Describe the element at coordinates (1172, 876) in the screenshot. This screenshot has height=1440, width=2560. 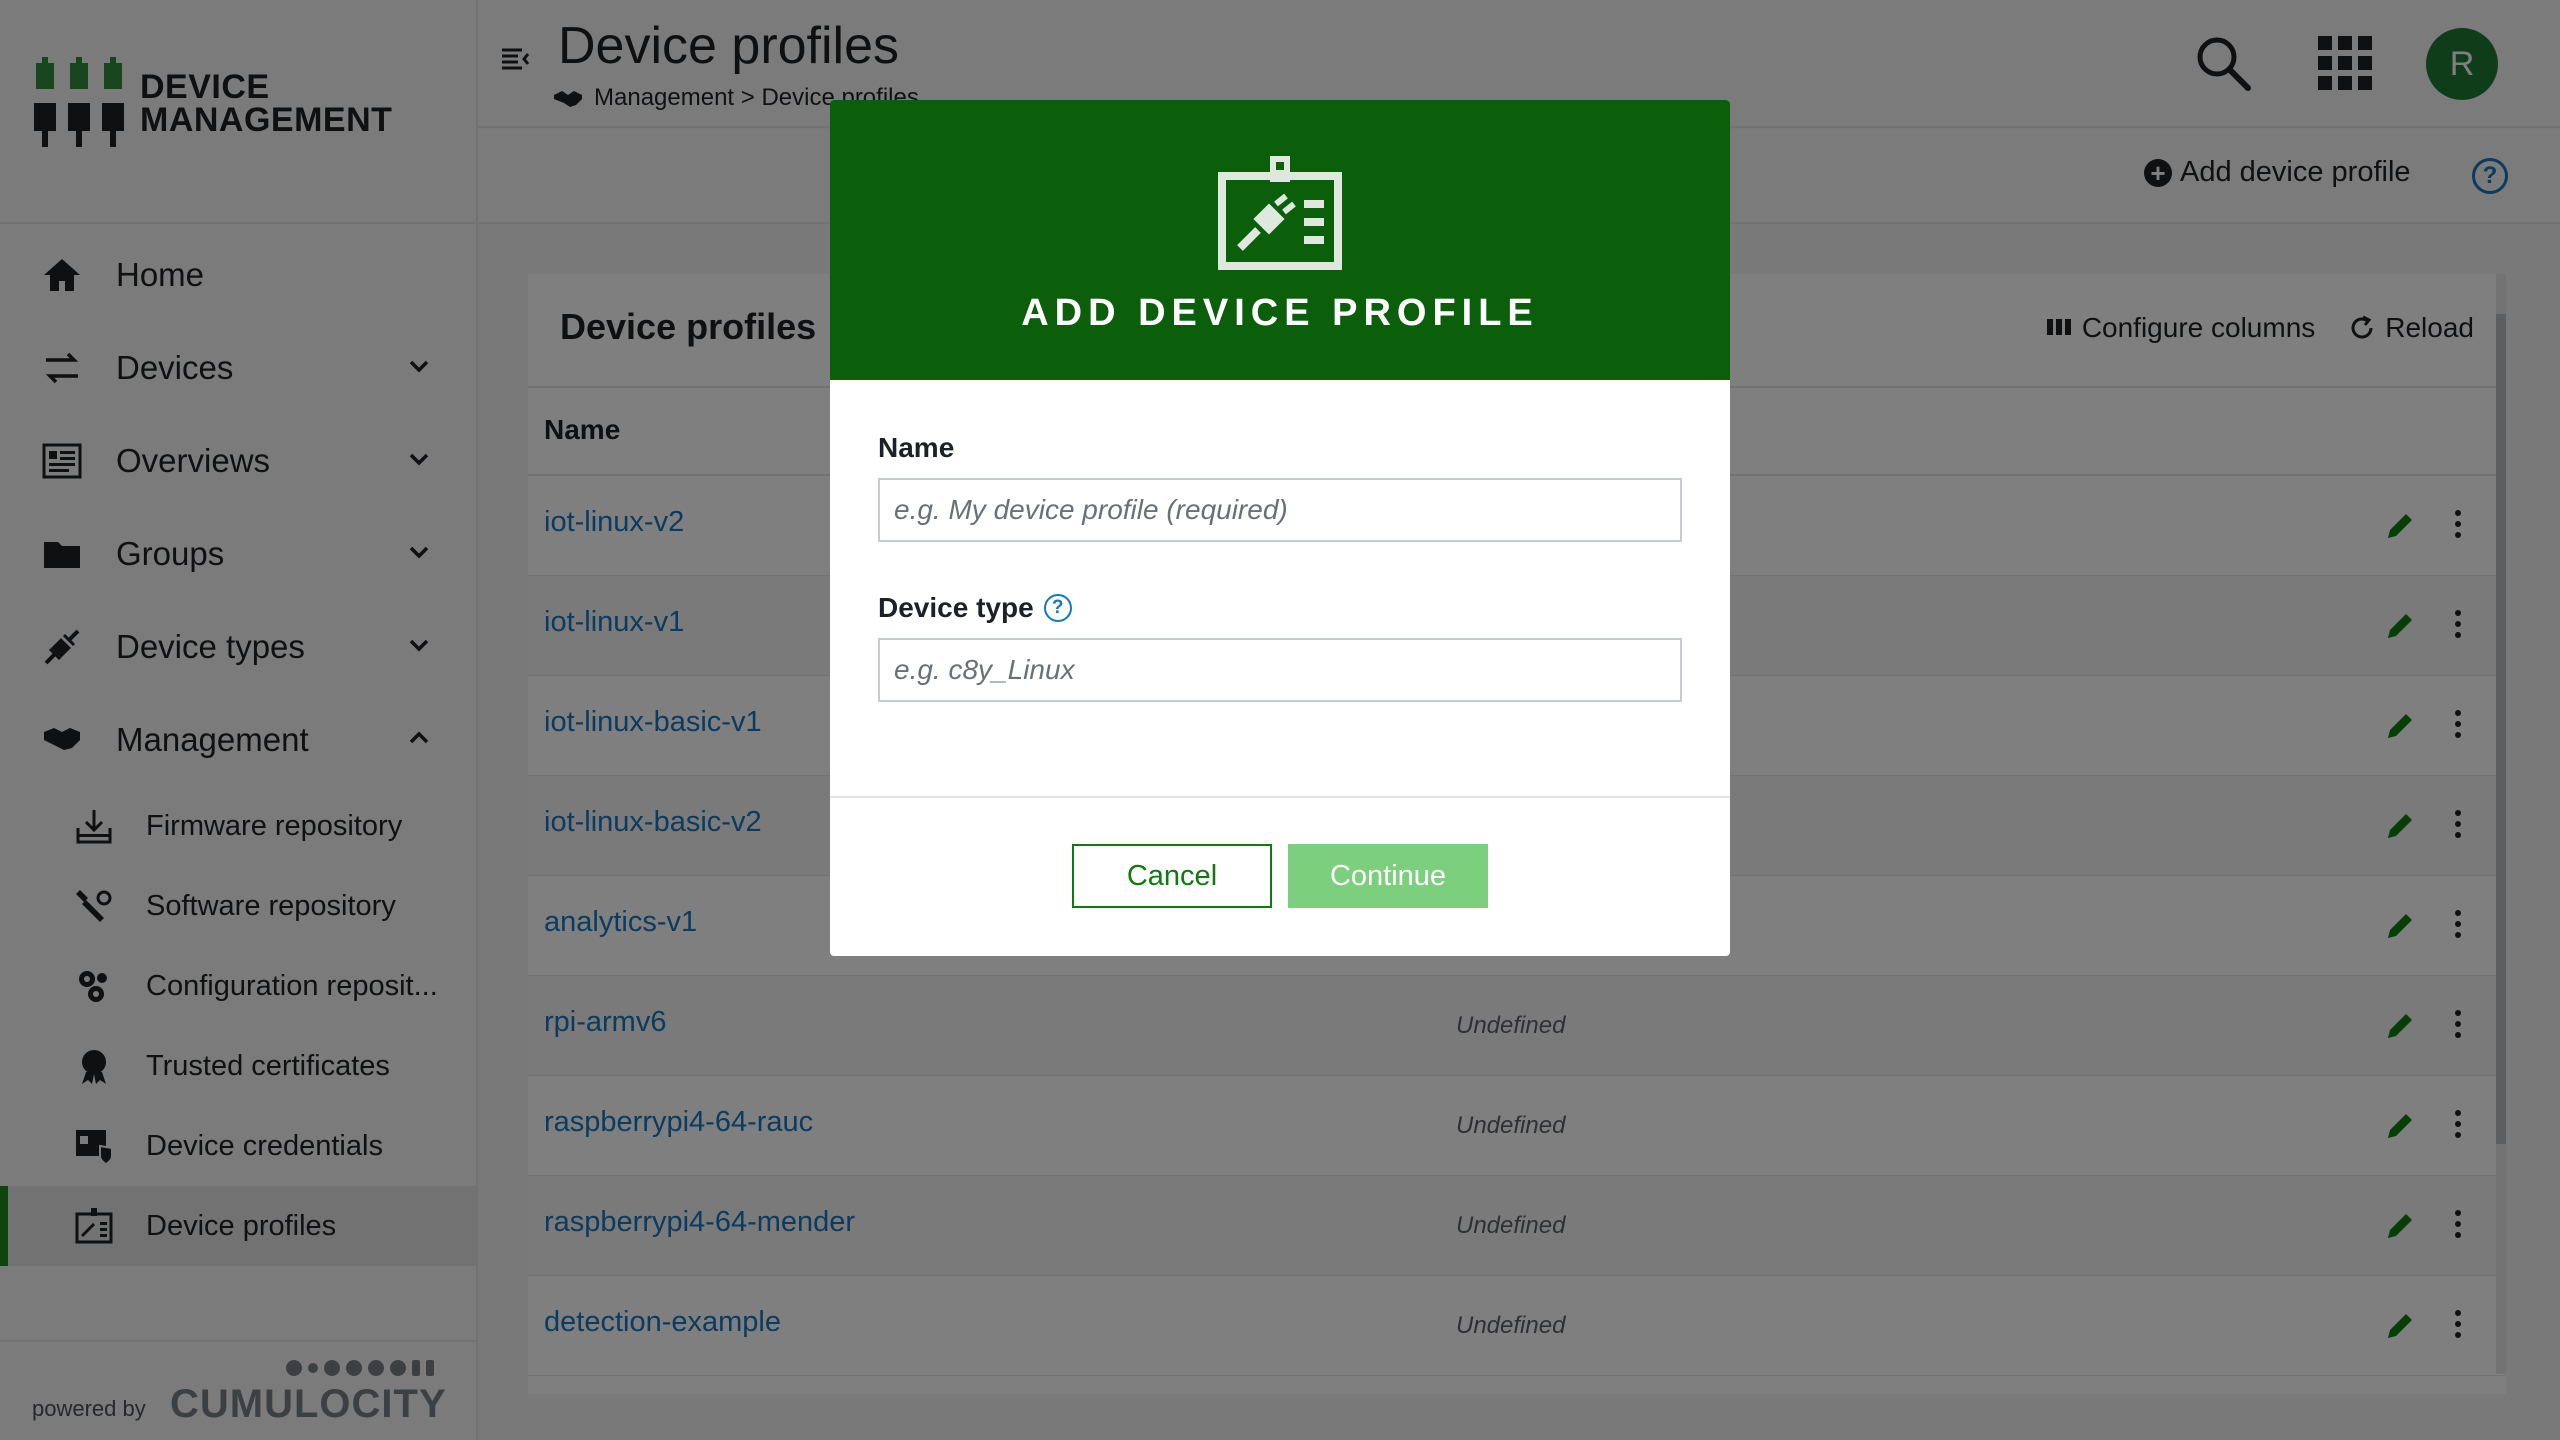
I see `cancel-button: Cancel` at that location.